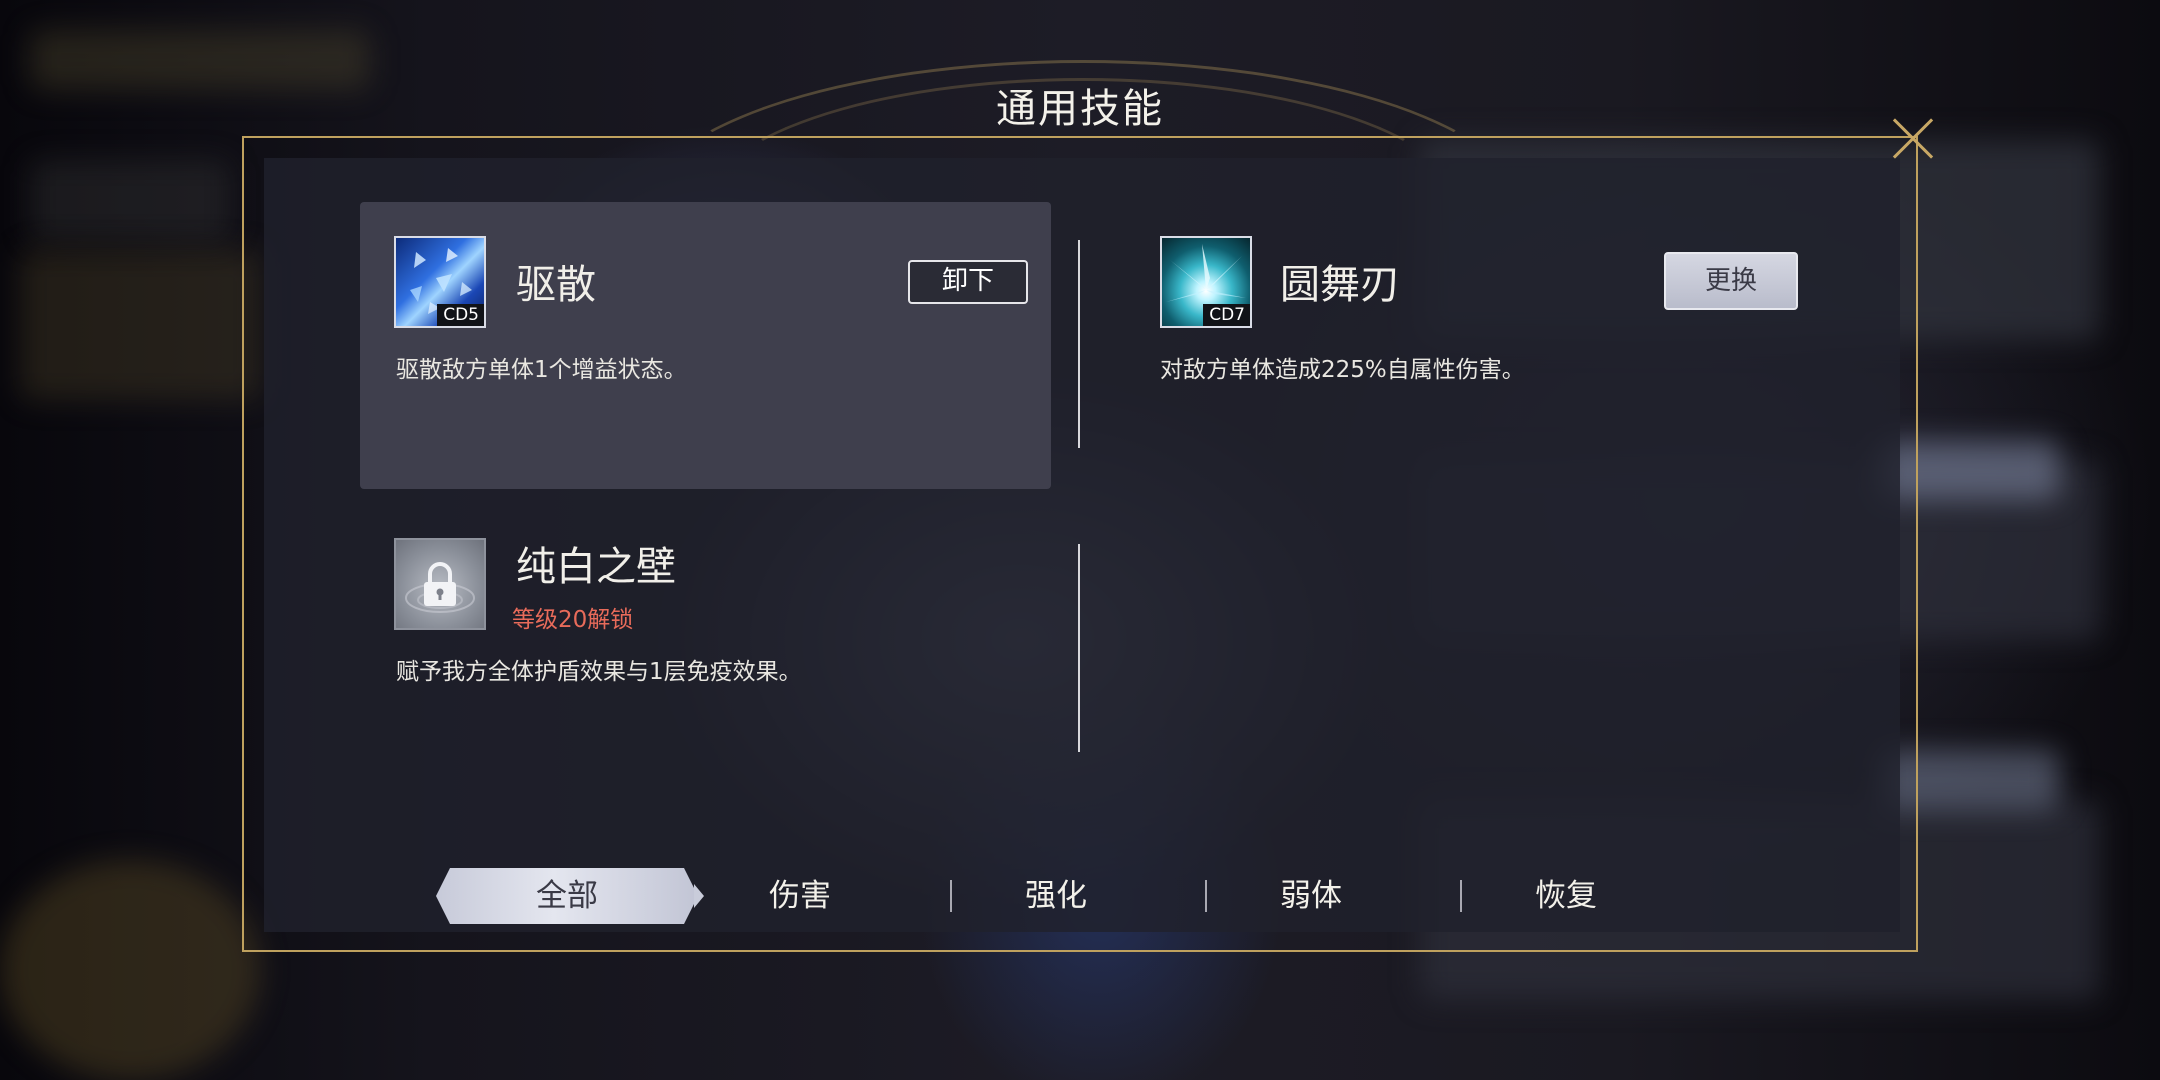  I want to click on skill-card-blade-dance: CD7 圆舞刃 更换 对敌方单体造成225%自属性伤害。, so click(1476, 345).